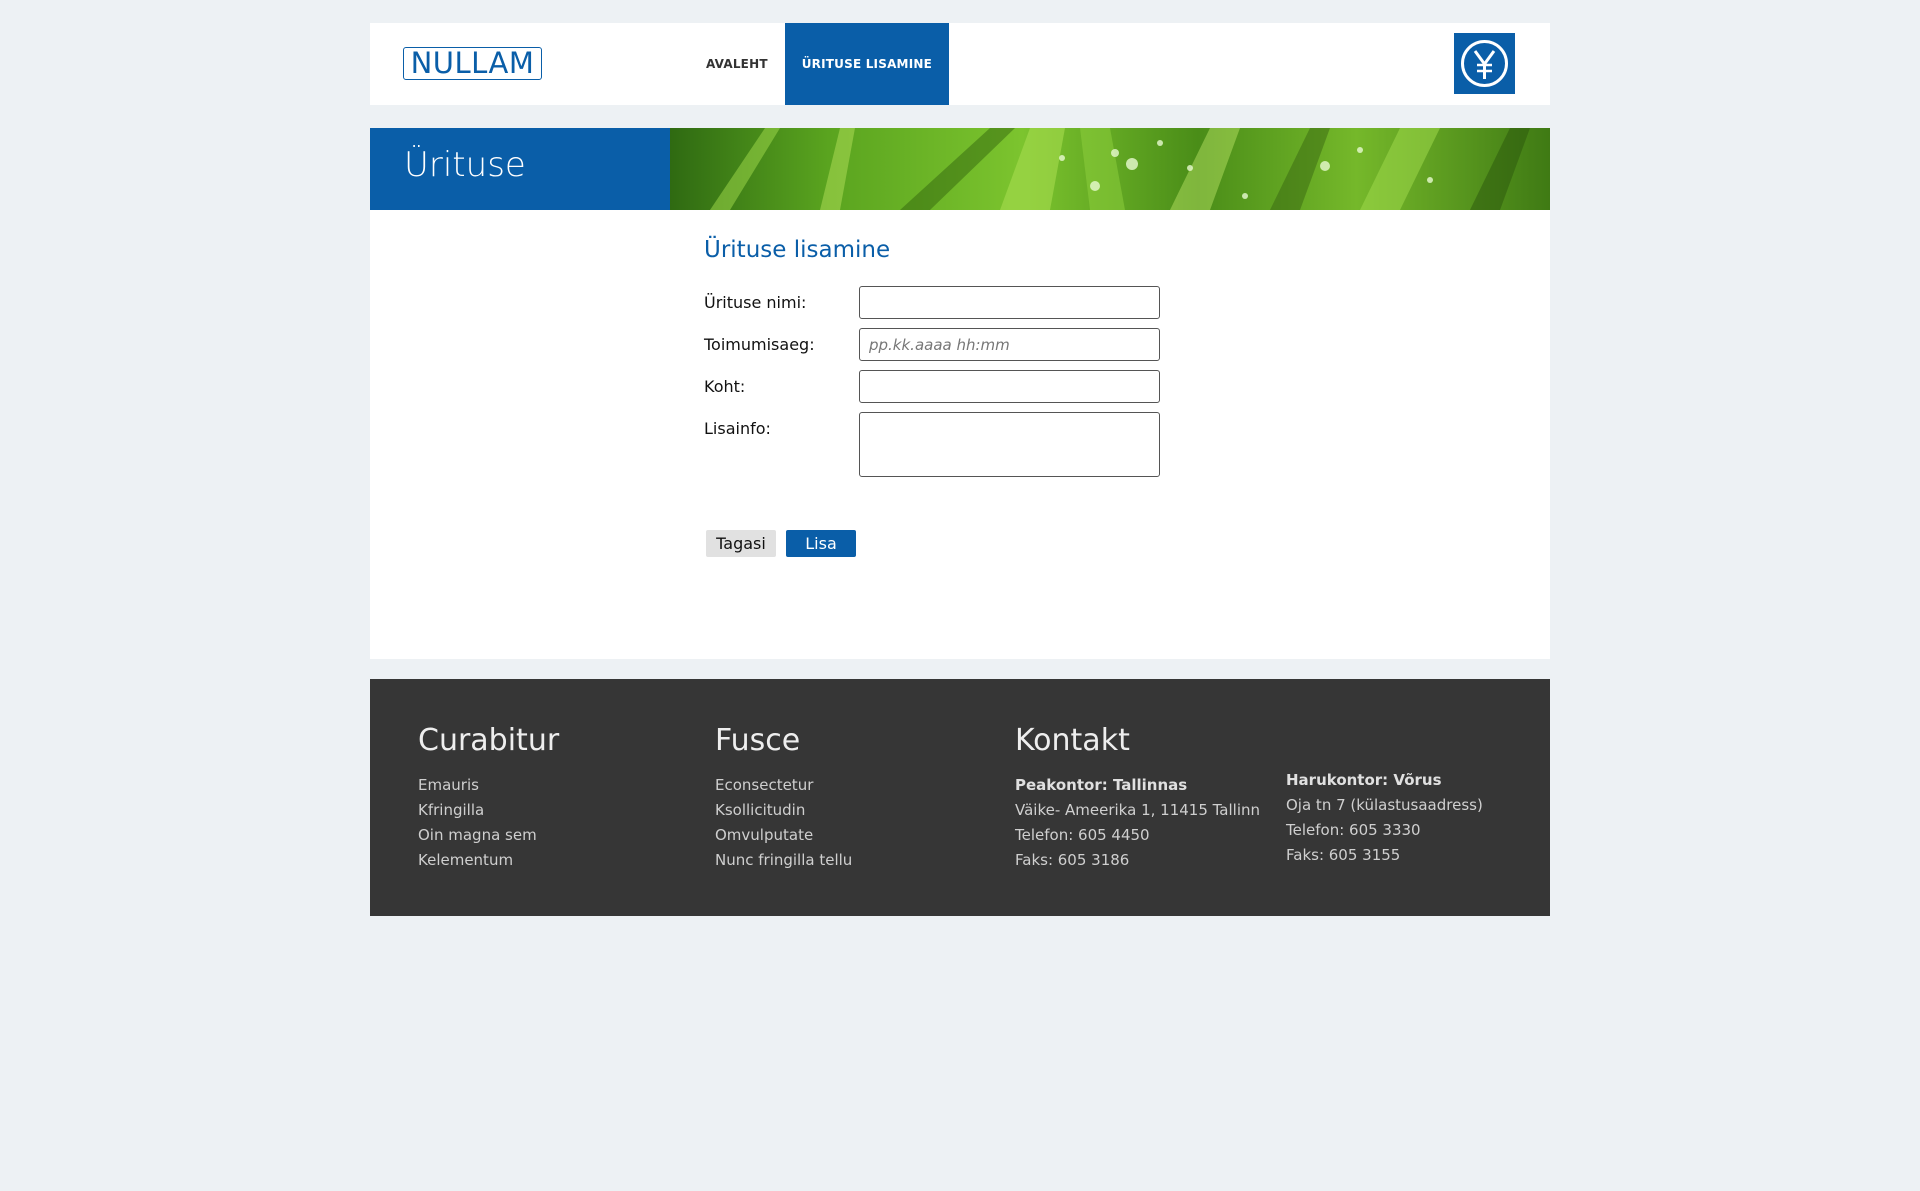  Describe the element at coordinates (1101, 785) in the screenshot. I see `head-office-title: Peakontor: Tallinnas` at that location.